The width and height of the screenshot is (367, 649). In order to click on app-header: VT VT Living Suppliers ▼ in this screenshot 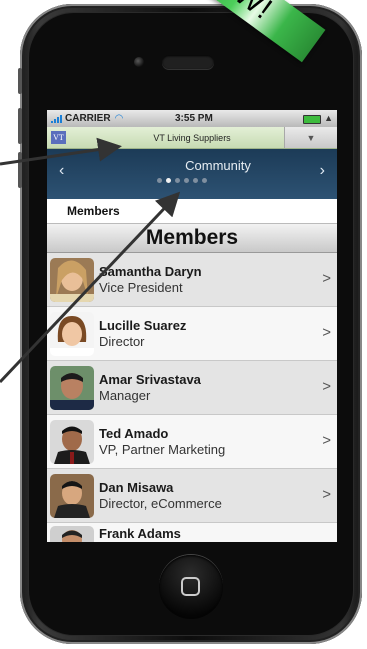, I will do `click(192, 138)`.